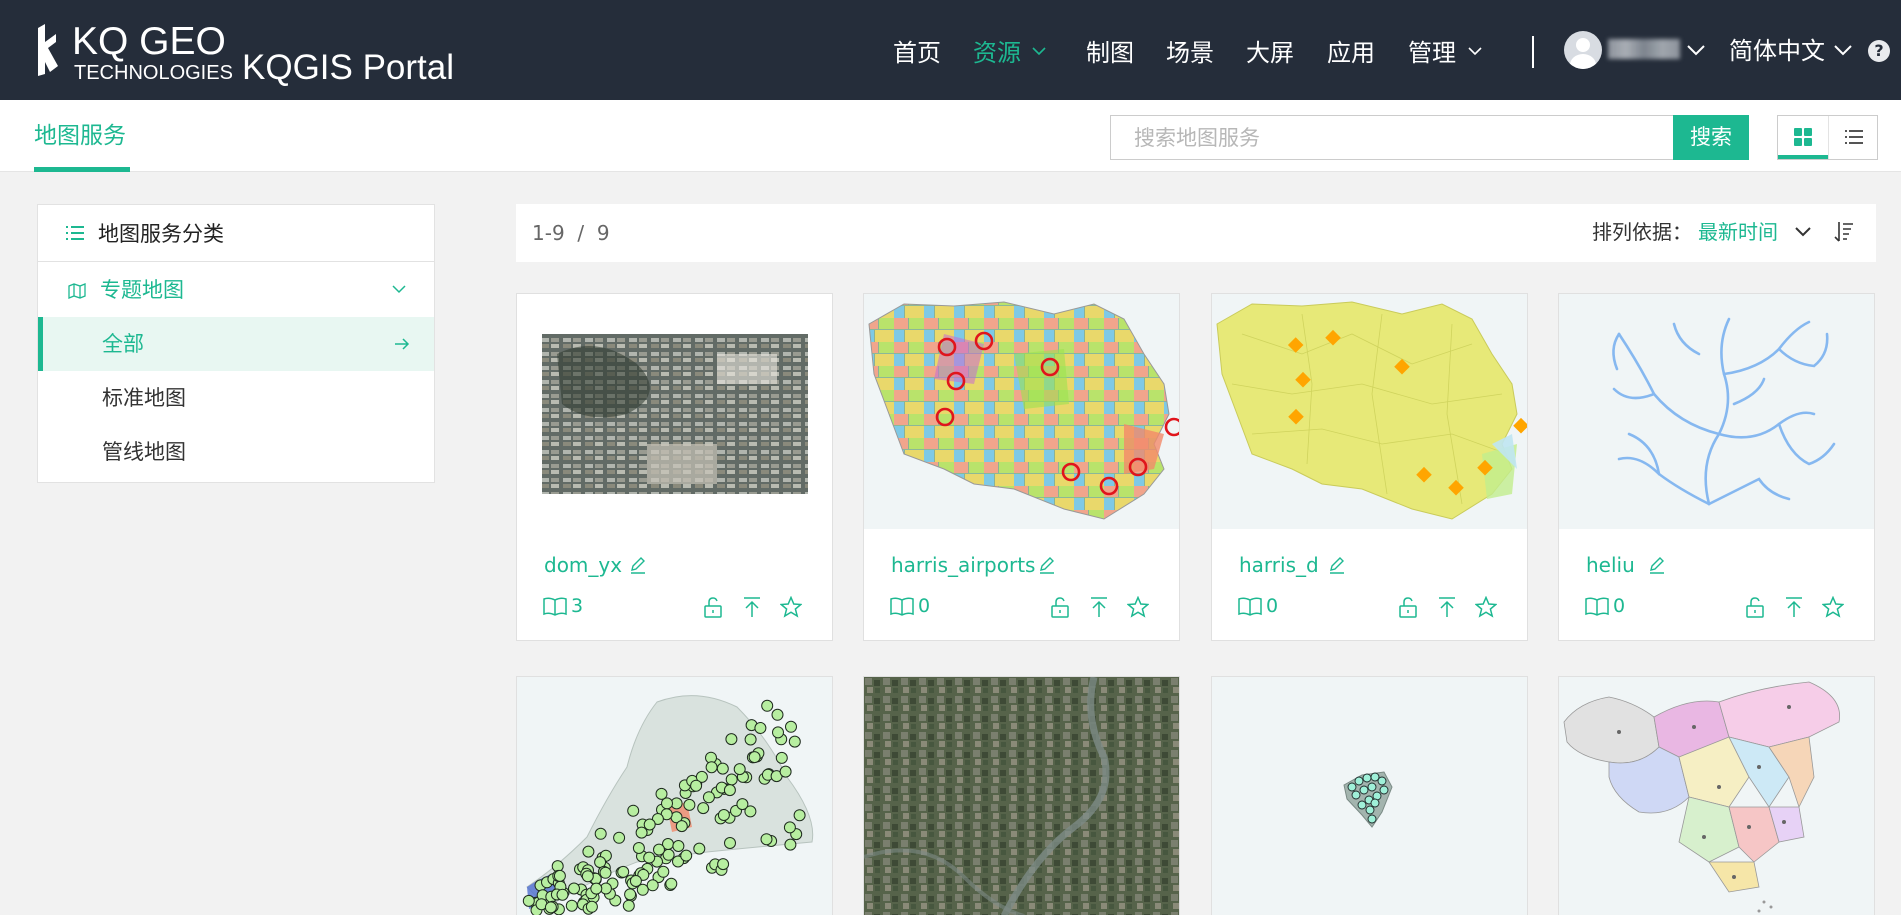 Image resolution: width=1901 pixels, height=915 pixels. Describe the element at coordinates (583, 565) in the screenshot. I see `map-name: dom_yx` at that location.